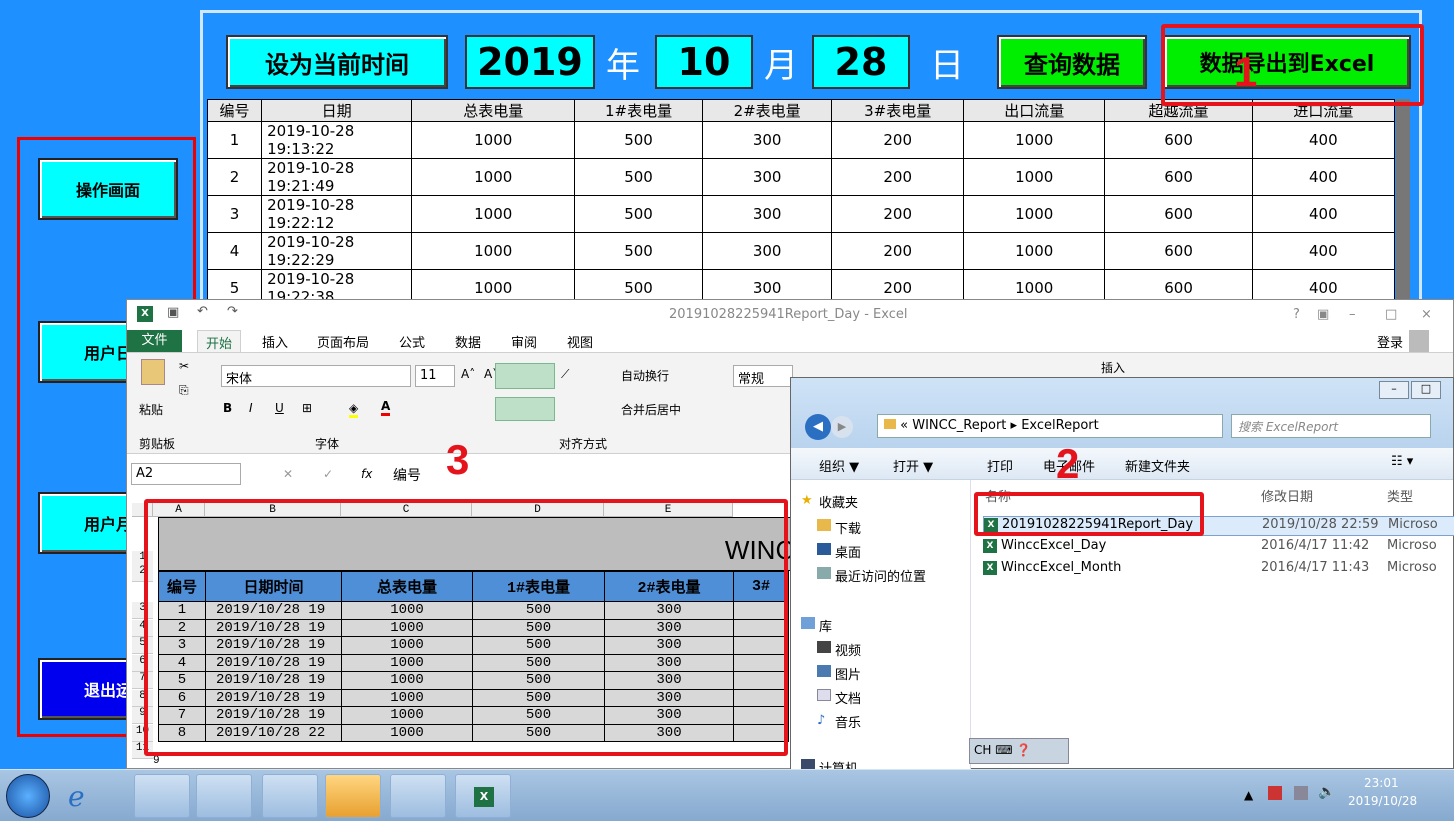 The width and height of the screenshot is (1454, 821). I want to click on breadcrumb-current: ExcelReport, so click(1060, 425).